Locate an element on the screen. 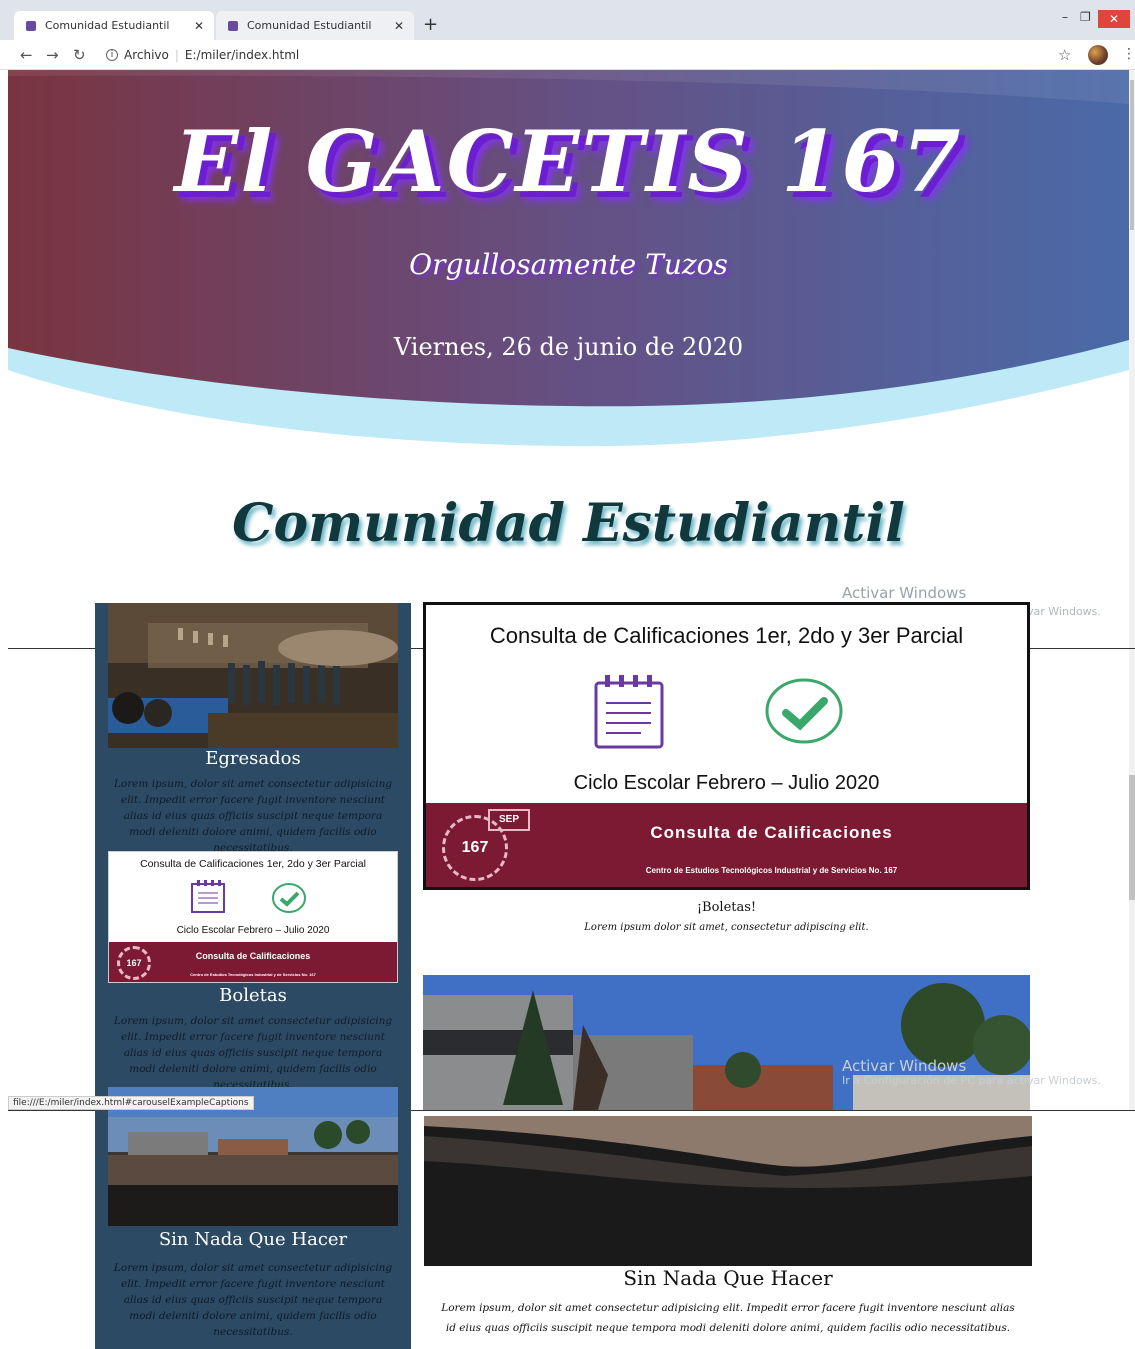 The height and width of the screenshot is (1349, 1135). scrollbar-thumb-lower is located at coordinates (1132, 837).